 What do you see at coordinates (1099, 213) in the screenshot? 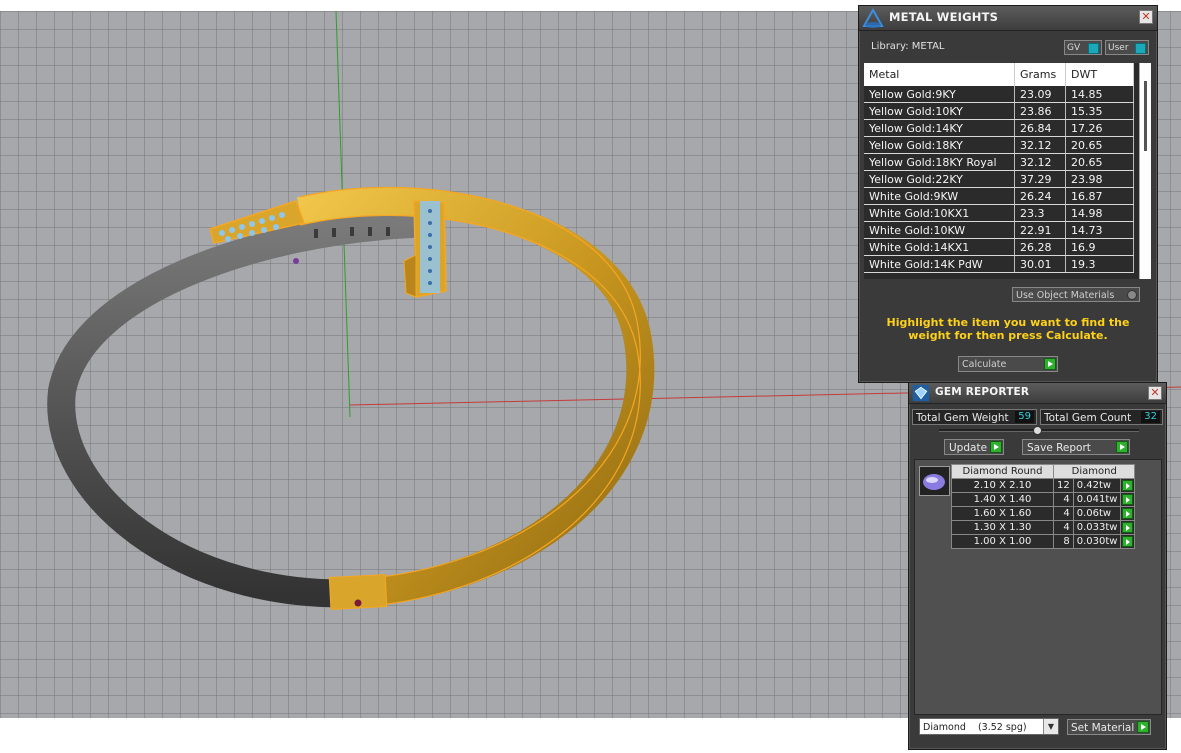
I see `dwt-cell: 14.98` at bounding box center [1099, 213].